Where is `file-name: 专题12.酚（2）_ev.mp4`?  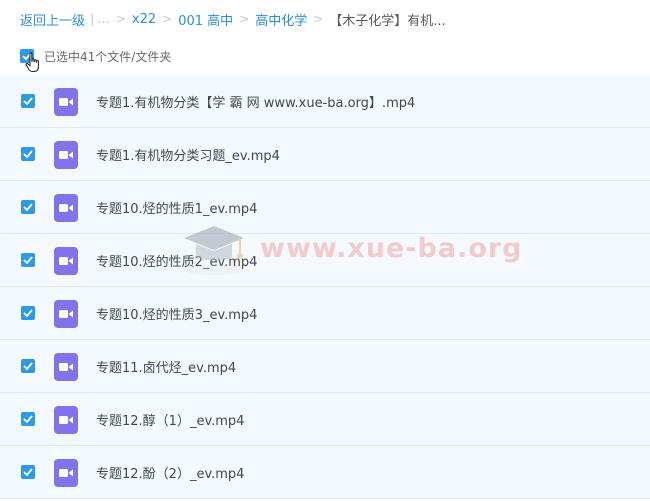
file-name: 专题12.酚（2）_ev.mp4 is located at coordinates (170, 472).